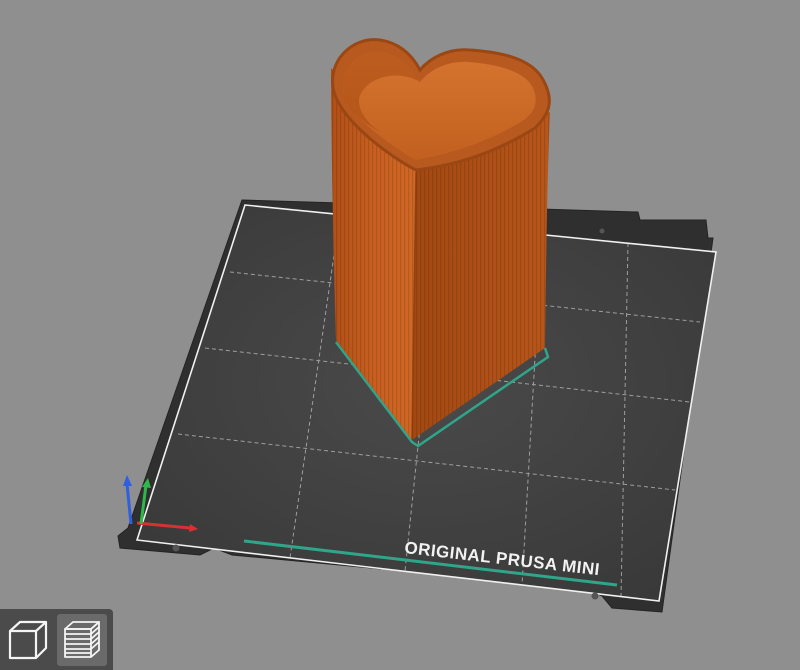 This screenshot has width=800, height=670. Describe the element at coordinates (602, 231) in the screenshot. I see `sheet-hole-top` at that location.